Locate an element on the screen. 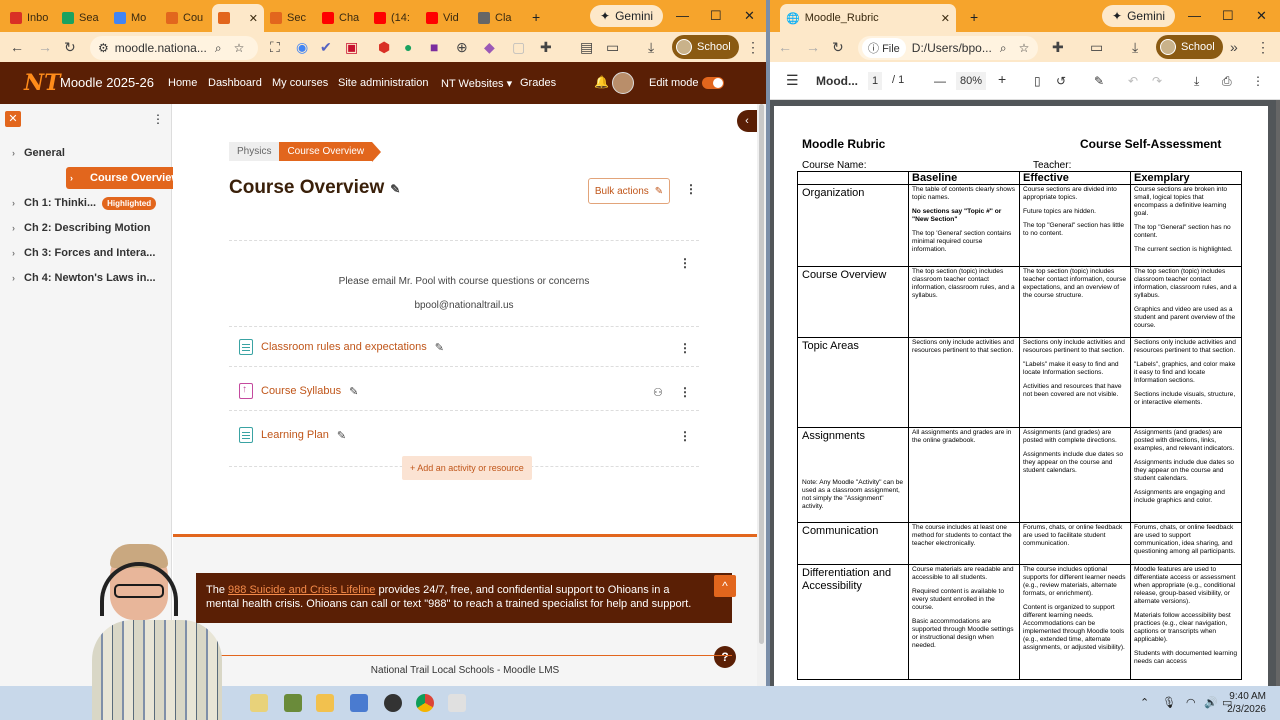  page-number-input: 1 is located at coordinates (875, 81).